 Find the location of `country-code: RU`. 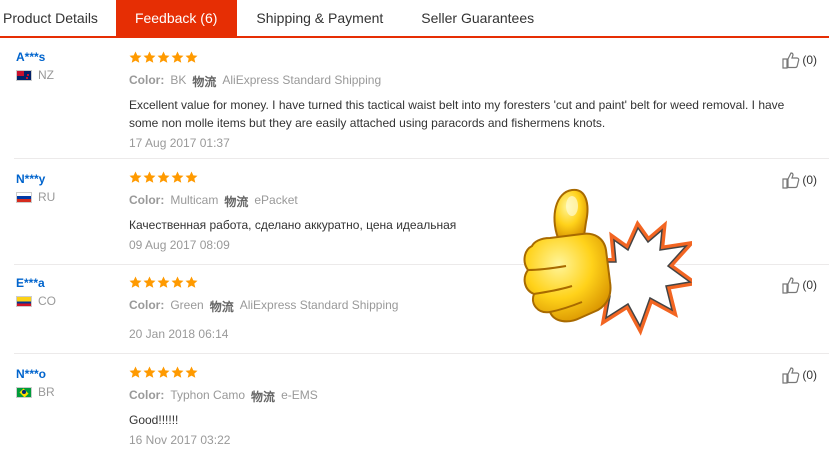

country-code: RU is located at coordinates (47, 197).